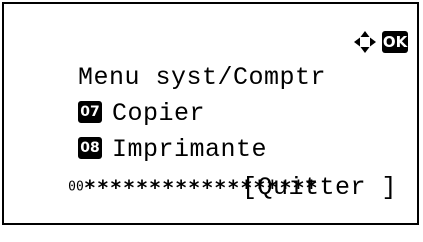  I want to click on ok-key-icon: OK, so click(395, 42).